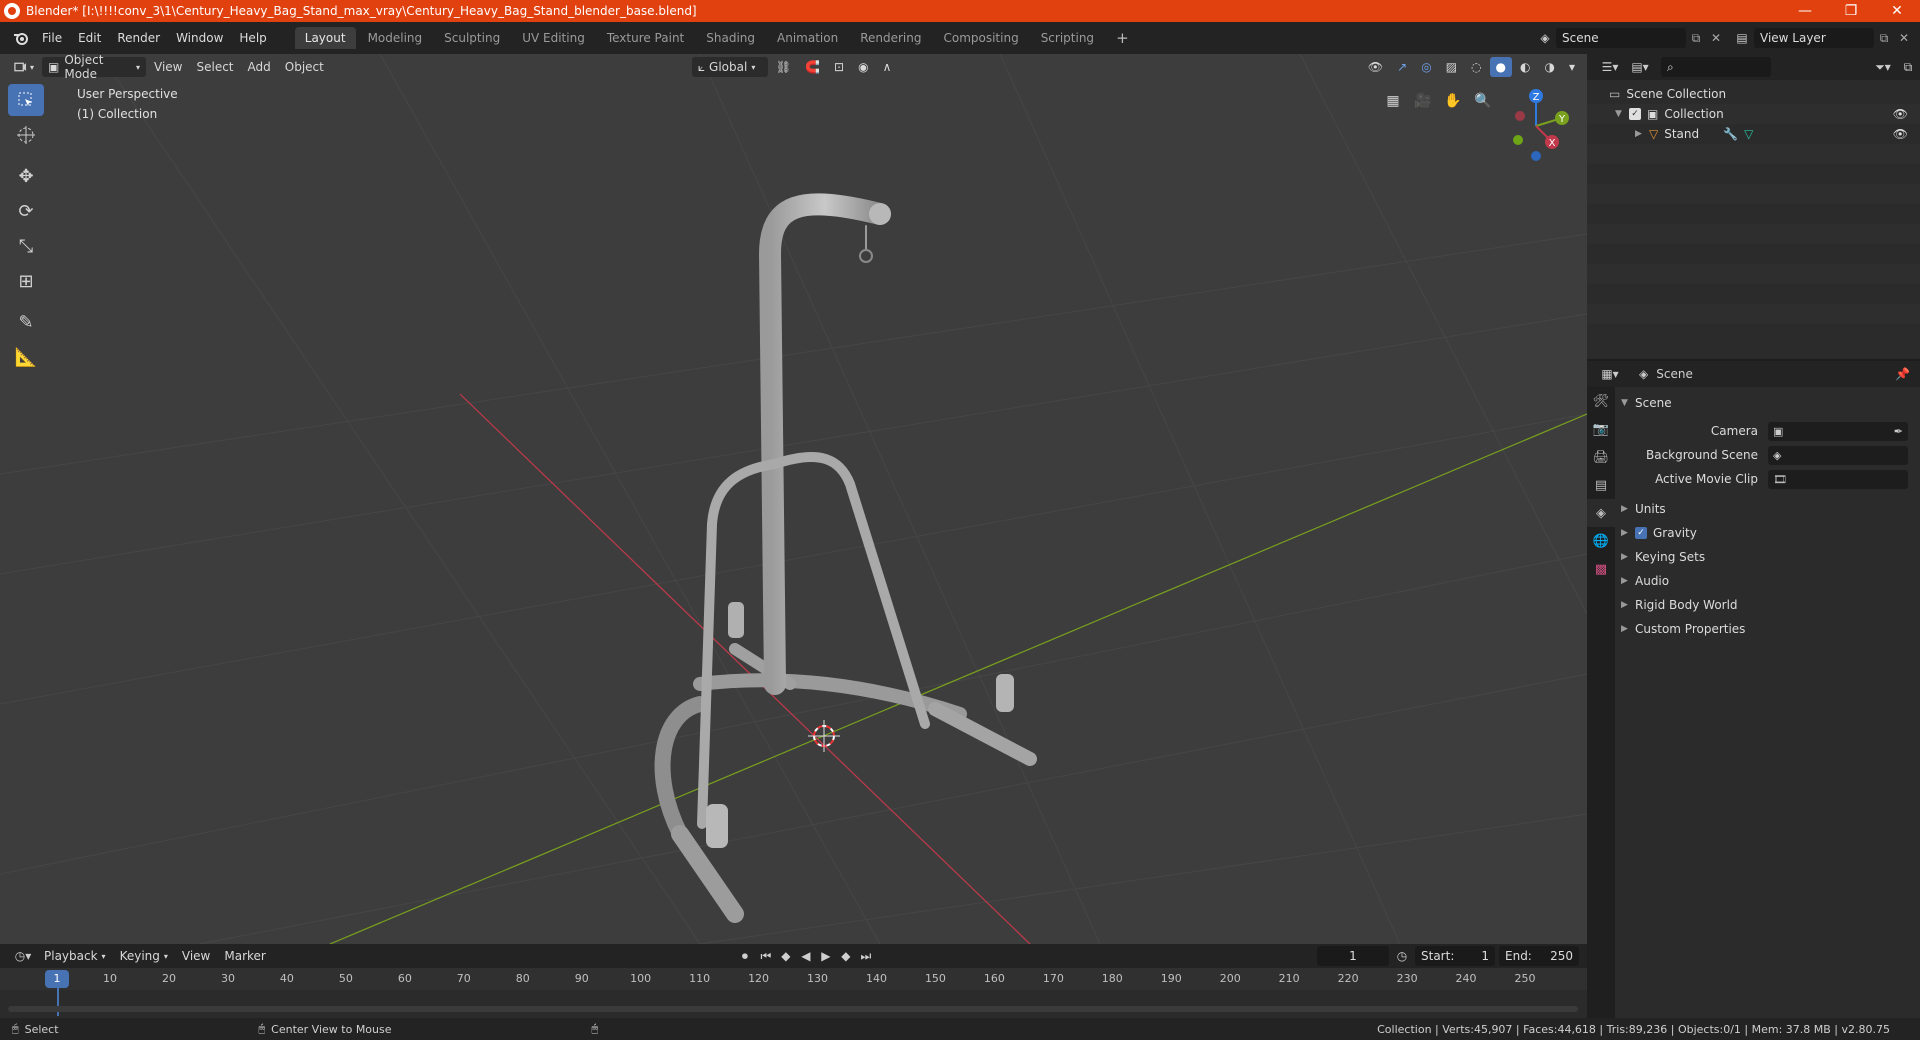 The width and height of the screenshot is (1920, 1040). I want to click on scale-tool: ⤡, so click(26, 246).